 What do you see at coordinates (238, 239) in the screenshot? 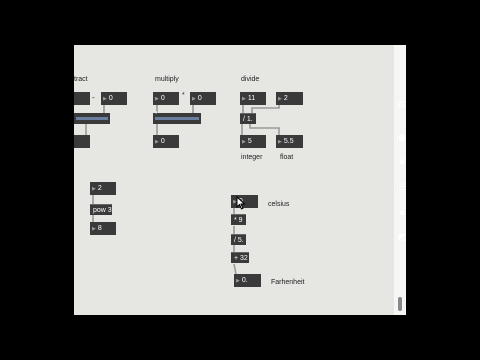
I see `divide-five-box: / 5.` at bounding box center [238, 239].